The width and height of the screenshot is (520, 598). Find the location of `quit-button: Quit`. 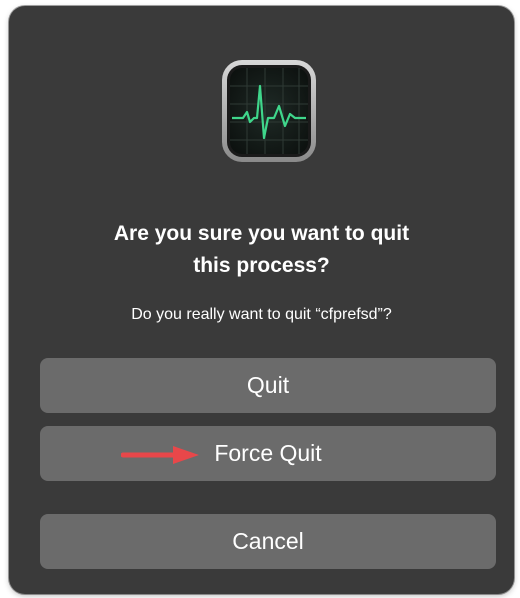

quit-button: Quit is located at coordinates (268, 385).